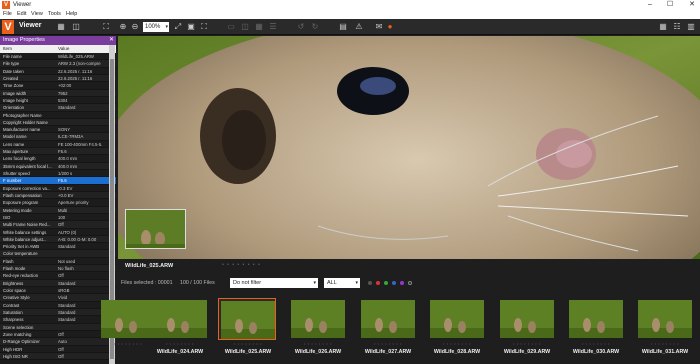  I want to click on color-label-purple-icon, so click(402, 283).